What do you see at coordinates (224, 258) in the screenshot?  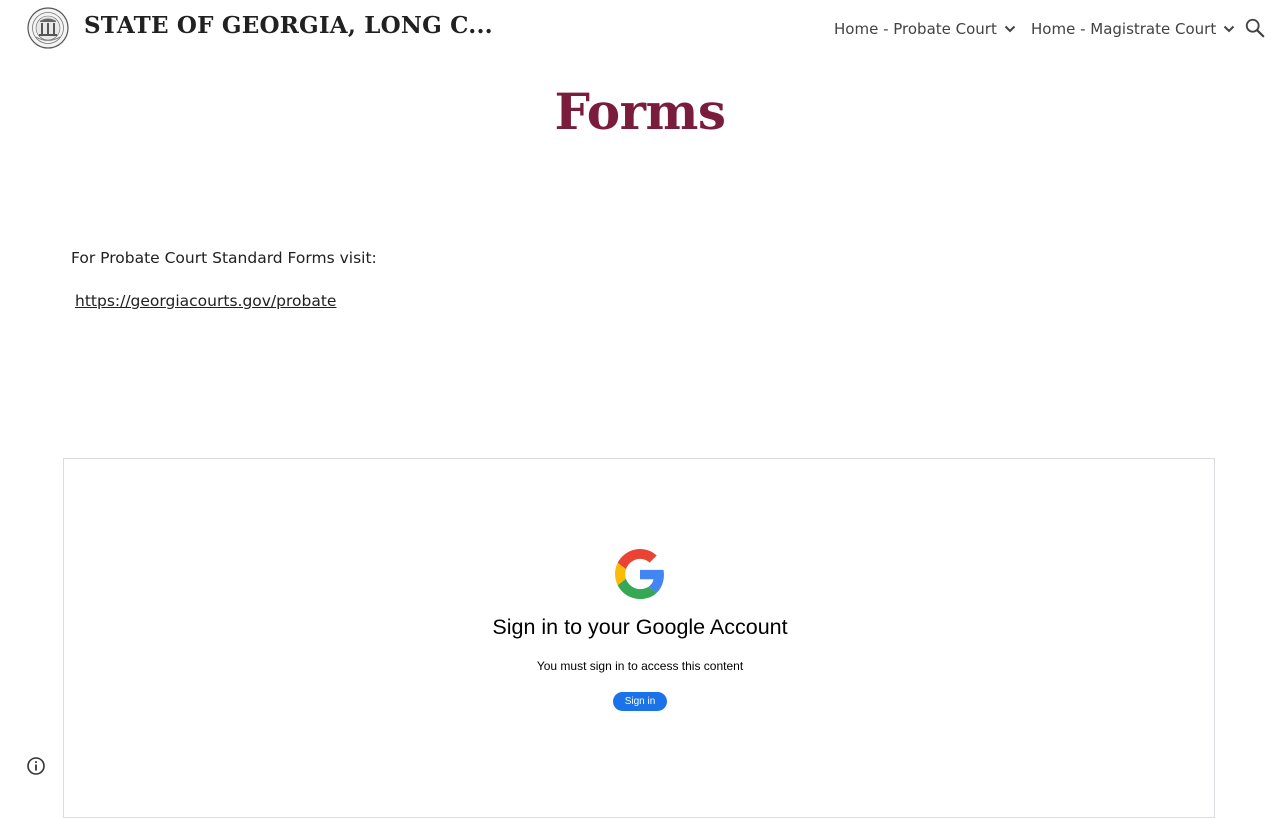 I see `intro-text: For Probate Court Standard Forms visit:` at bounding box center [224, 258].